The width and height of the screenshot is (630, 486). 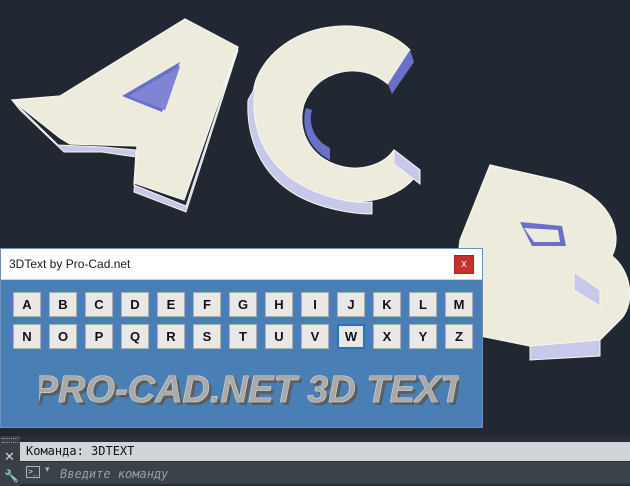 I want to click on letter-button-j: J, so click(x=351, y=304).